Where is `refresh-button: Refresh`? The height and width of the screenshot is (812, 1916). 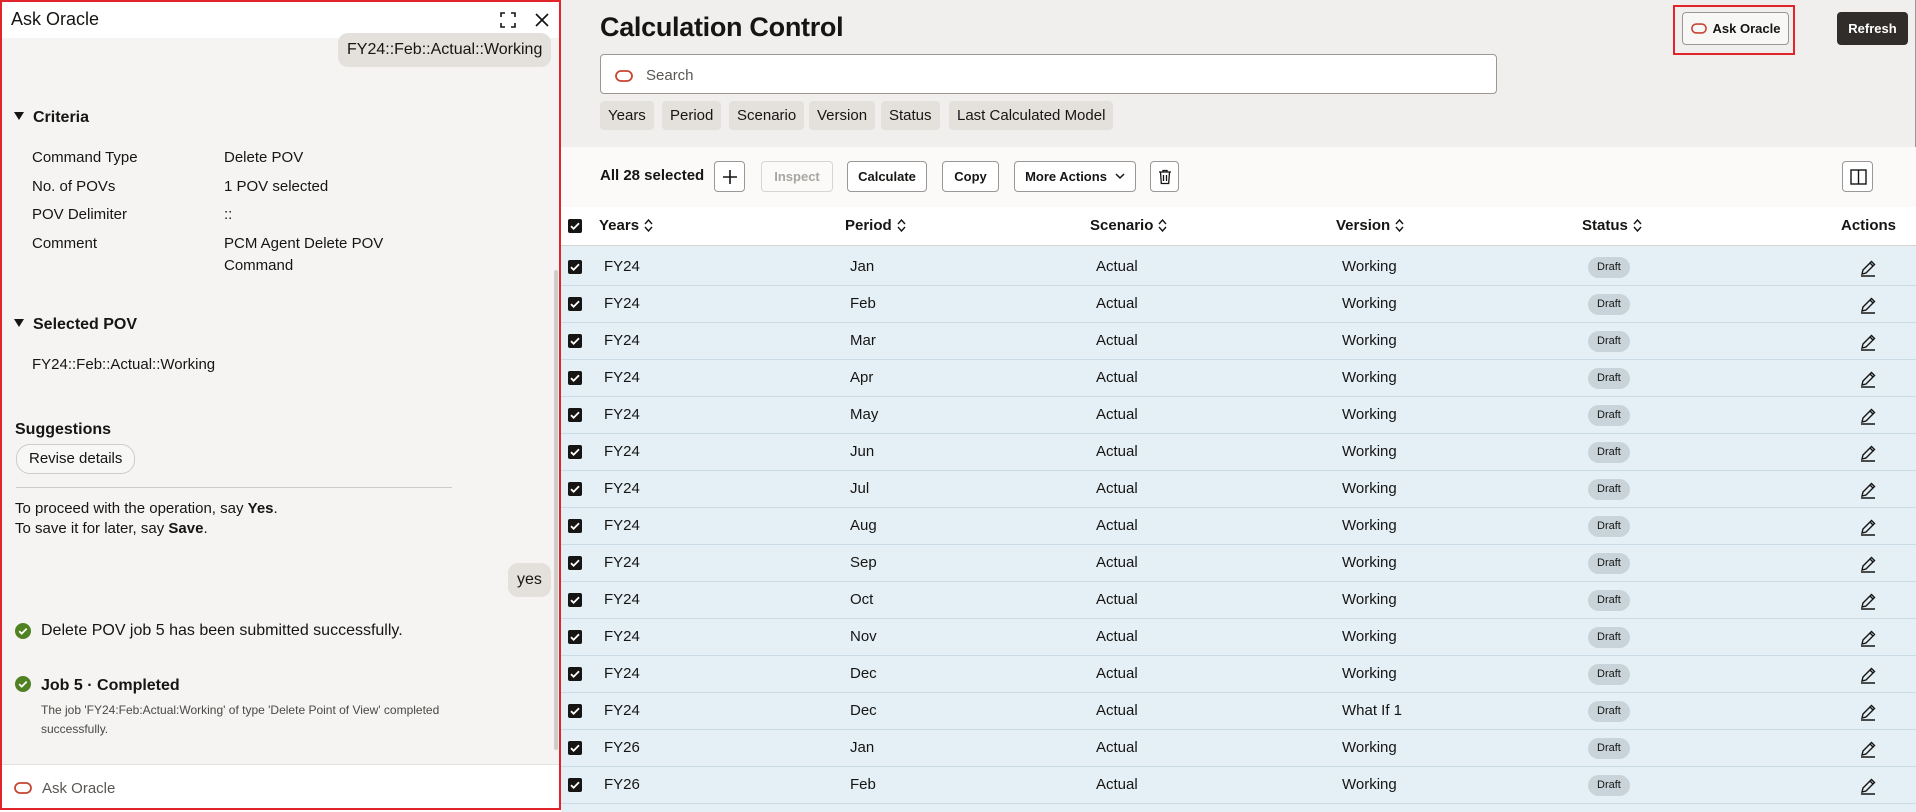 refresh-button: Refresh is located at coordinates (1872, 28).